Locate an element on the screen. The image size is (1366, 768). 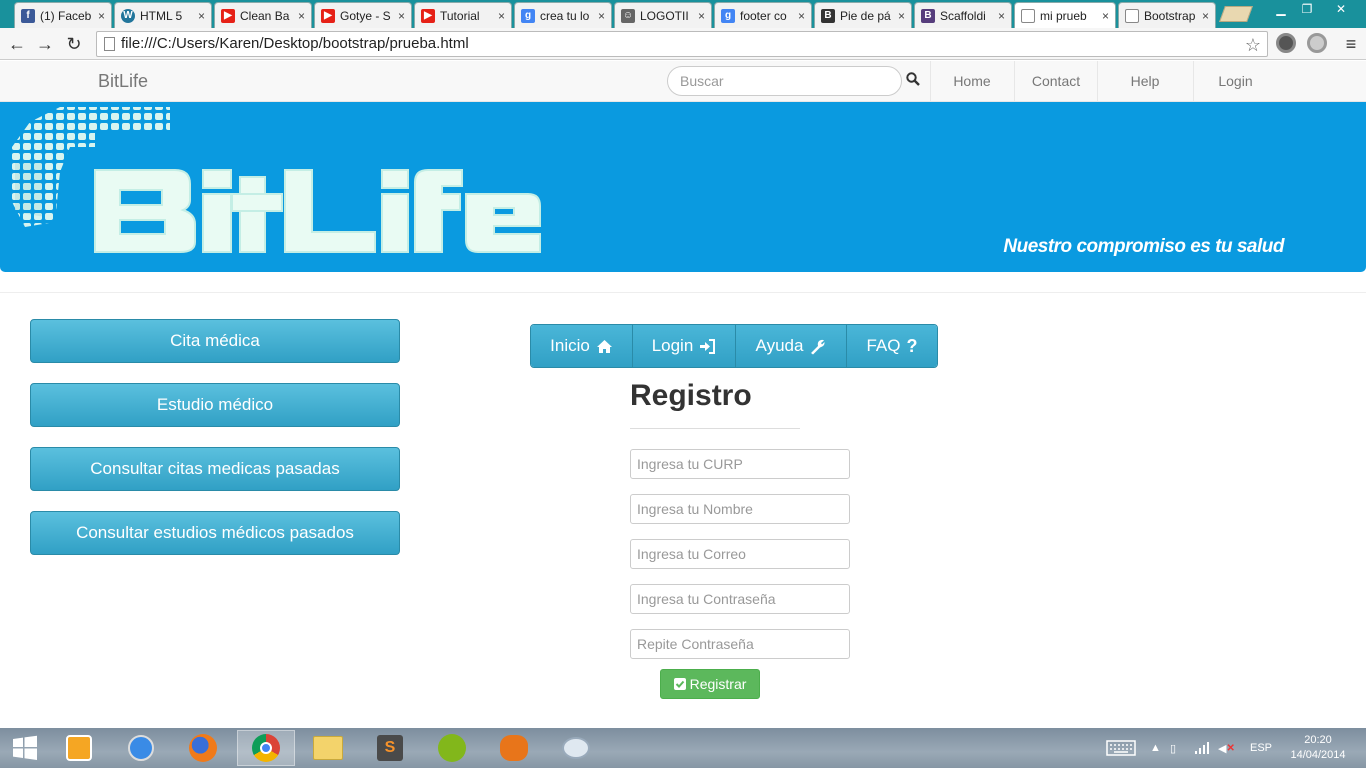
paint-icon is located at coordinates (576, 748).